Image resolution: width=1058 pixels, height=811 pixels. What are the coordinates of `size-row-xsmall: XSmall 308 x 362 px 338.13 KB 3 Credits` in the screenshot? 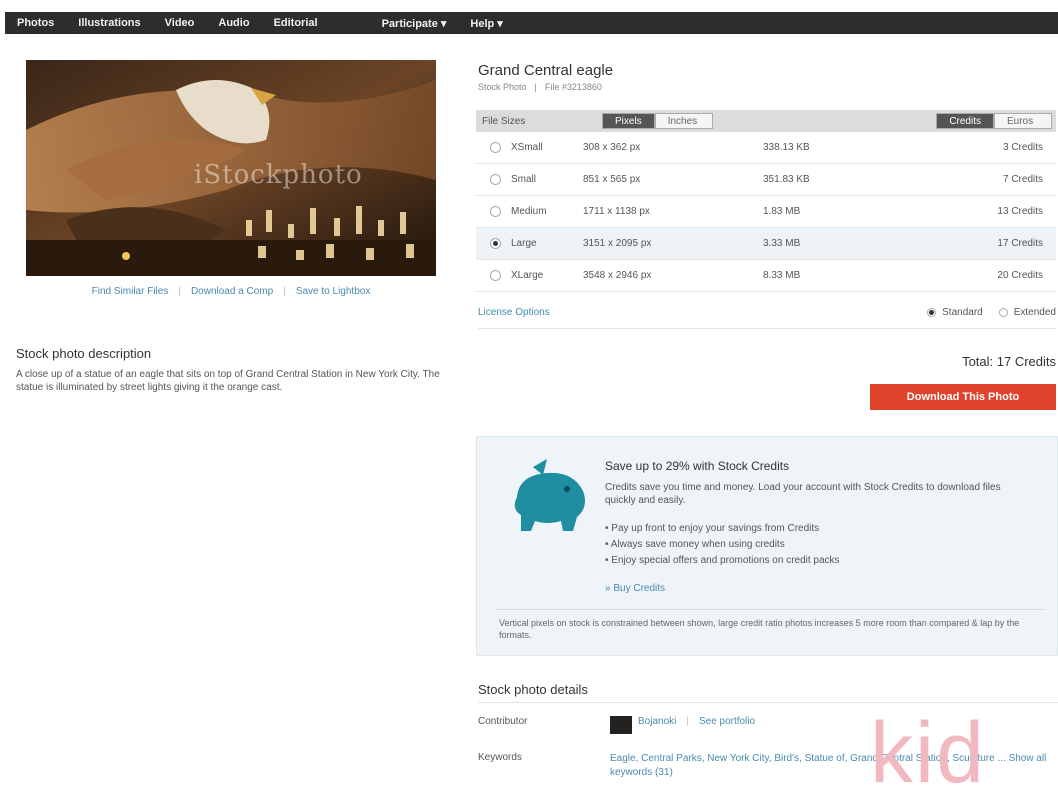 It's located at (766, 148).